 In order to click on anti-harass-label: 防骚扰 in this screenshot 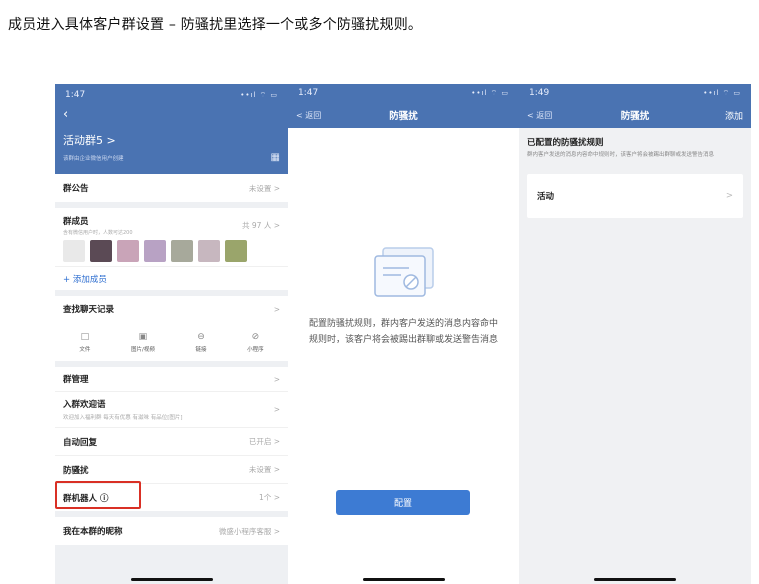, I will do `click(76, 470)`.